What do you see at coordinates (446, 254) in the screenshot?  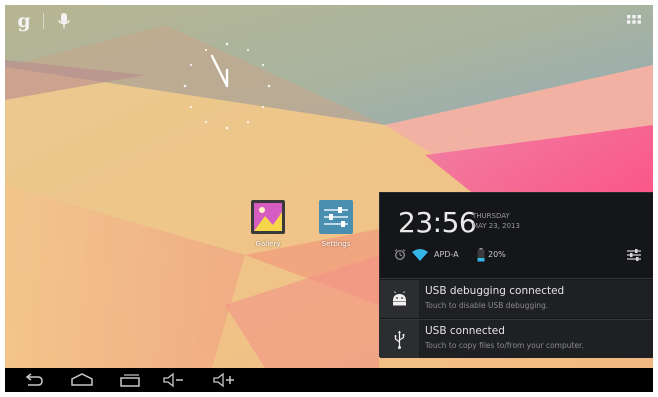 I see `wifi-network-name: APD-A` at bounding box center [446, 254].